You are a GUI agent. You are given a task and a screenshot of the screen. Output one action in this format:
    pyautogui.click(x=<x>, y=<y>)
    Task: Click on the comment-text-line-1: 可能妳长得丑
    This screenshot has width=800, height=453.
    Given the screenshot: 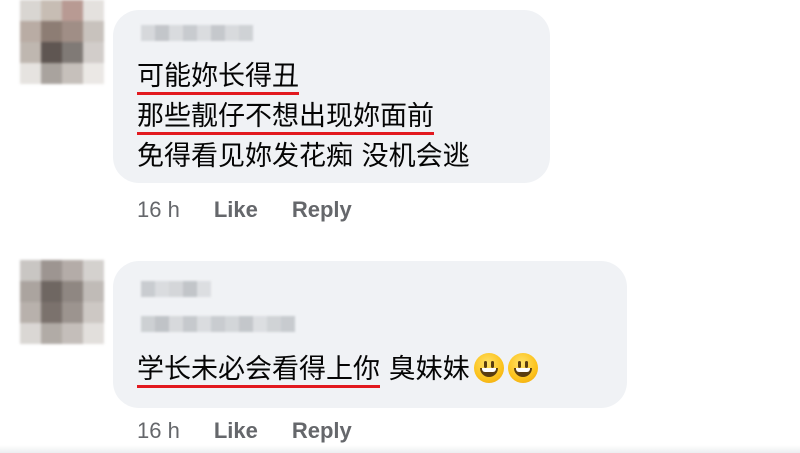 What is the action you would take?
    pyautogui.click(x=218, y=77)
    